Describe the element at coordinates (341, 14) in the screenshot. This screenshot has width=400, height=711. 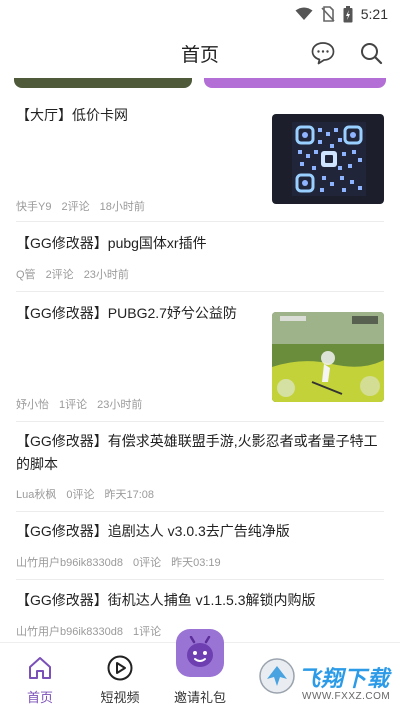
I see `status-icons: 5:21` at that location.